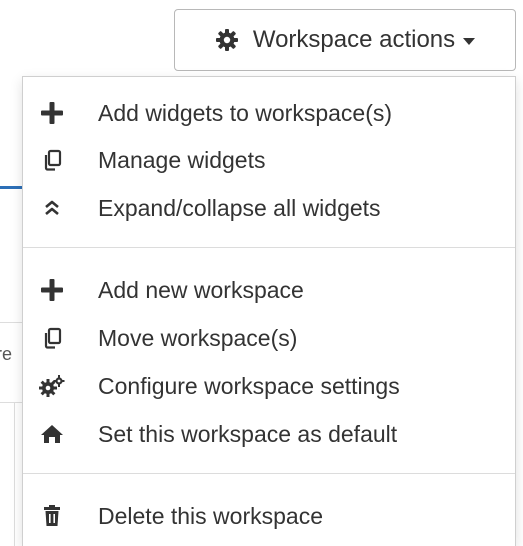 This screenshot has height=546, width=523. I want to click on menu-item-delete-workspace: Delete this workspace, so click(269, 516).